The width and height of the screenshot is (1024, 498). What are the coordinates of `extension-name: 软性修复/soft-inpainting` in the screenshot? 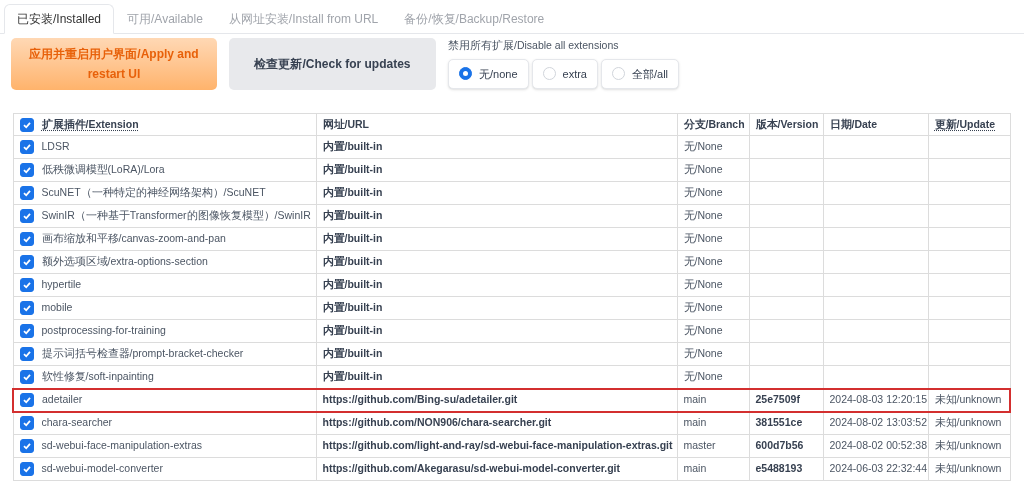 It's located at (97, 376).